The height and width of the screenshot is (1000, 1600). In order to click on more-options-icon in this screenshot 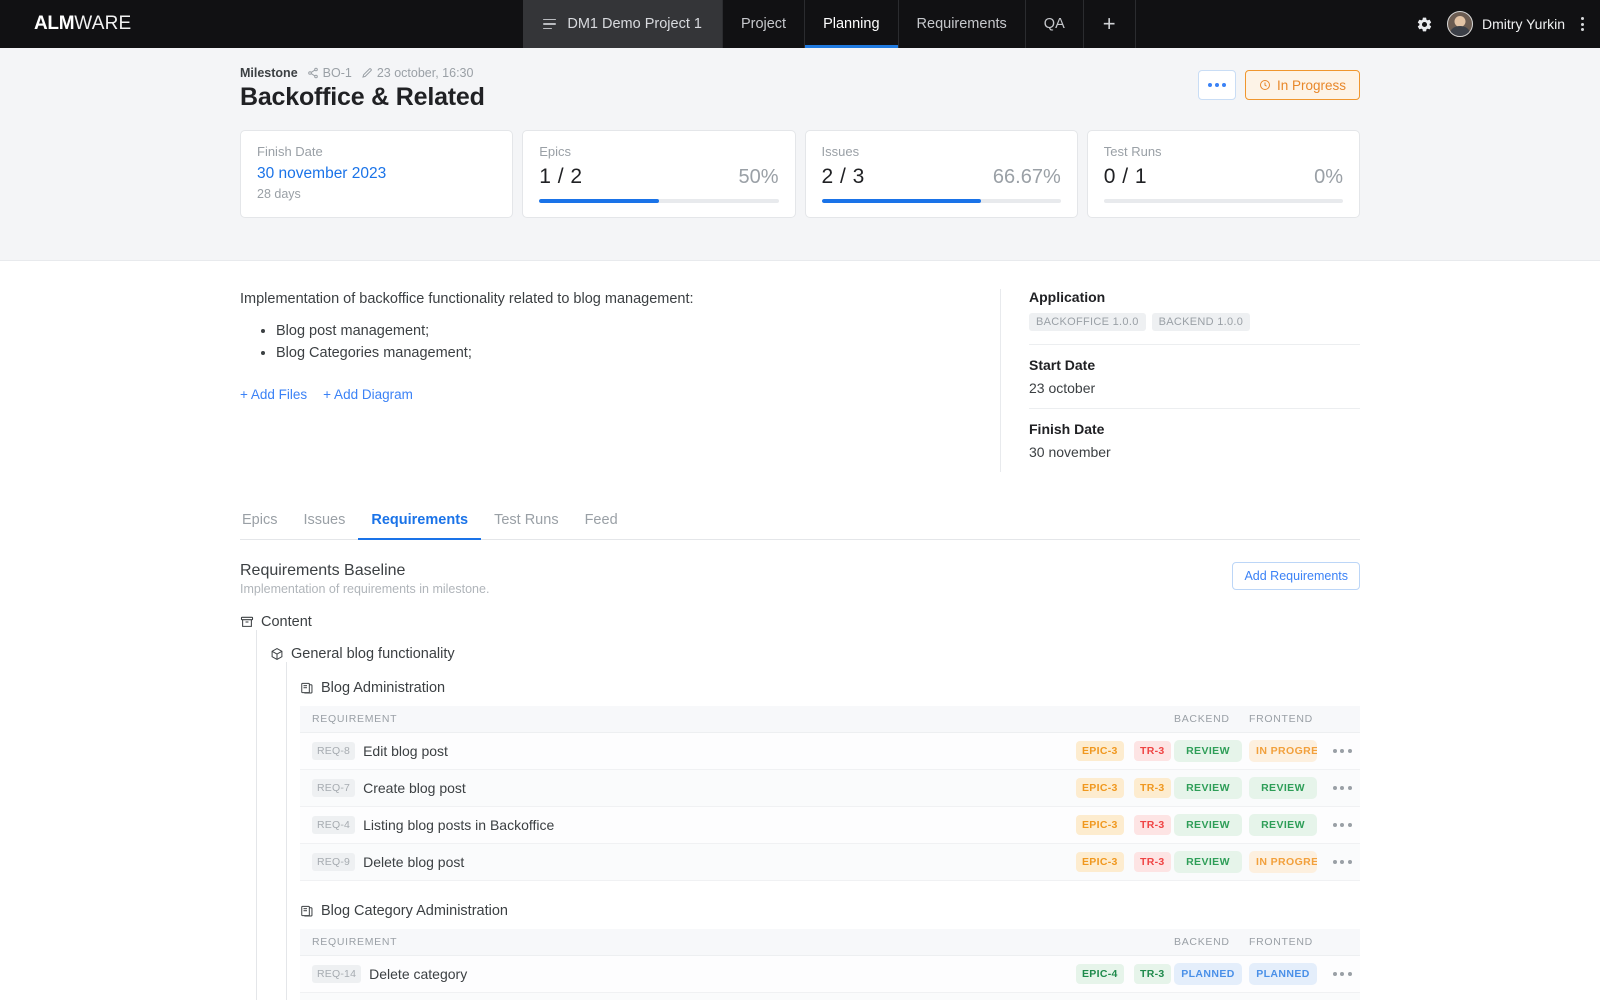, I will do `click(1582, 24)`.